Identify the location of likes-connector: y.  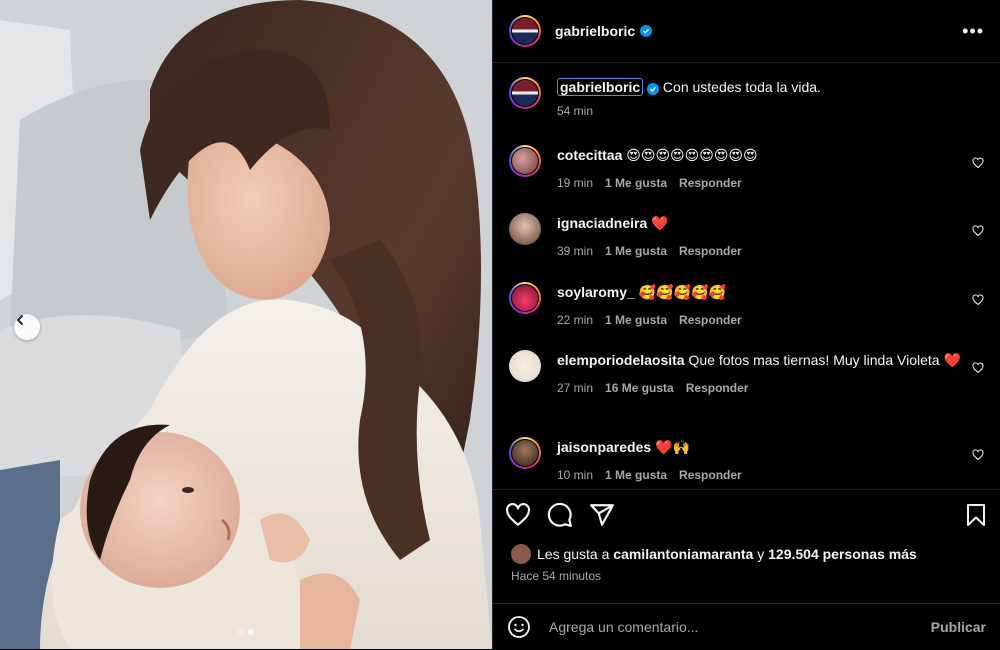
(761, 554).